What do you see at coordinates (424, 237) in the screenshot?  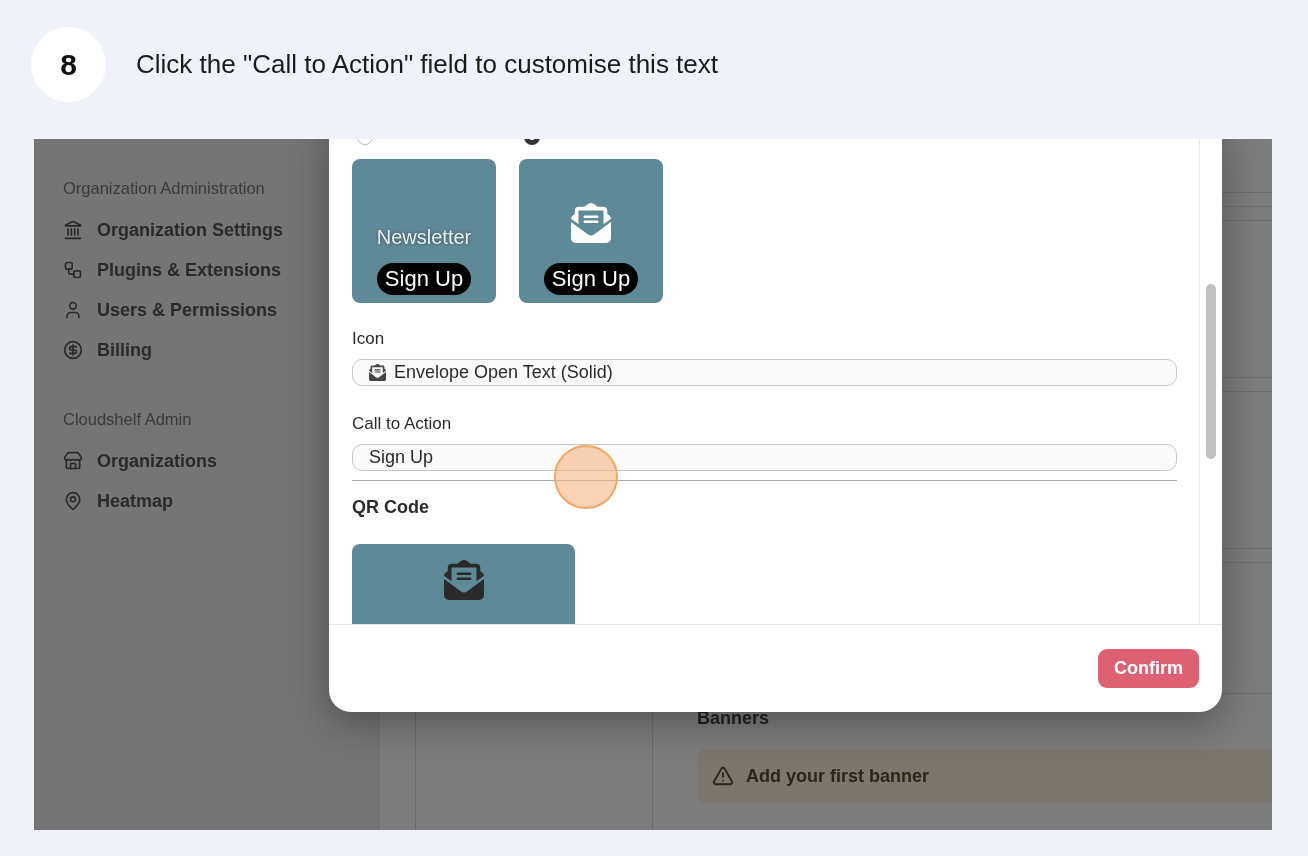 I see `layout-title: Newsletter` at bounding box center [424, 237].